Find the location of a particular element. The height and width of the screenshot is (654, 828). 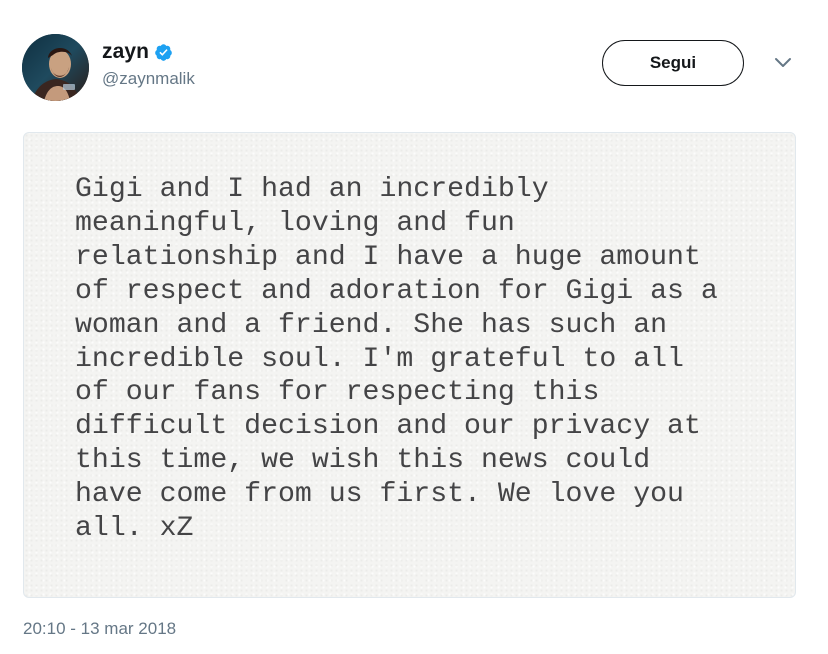

statement-line: this time, we wish this news could is located at coordinates (363, 461).